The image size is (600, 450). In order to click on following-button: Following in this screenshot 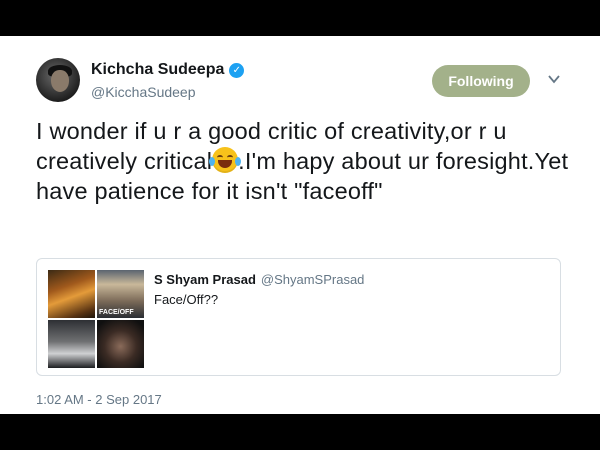, I will do `click(481, 81)`.